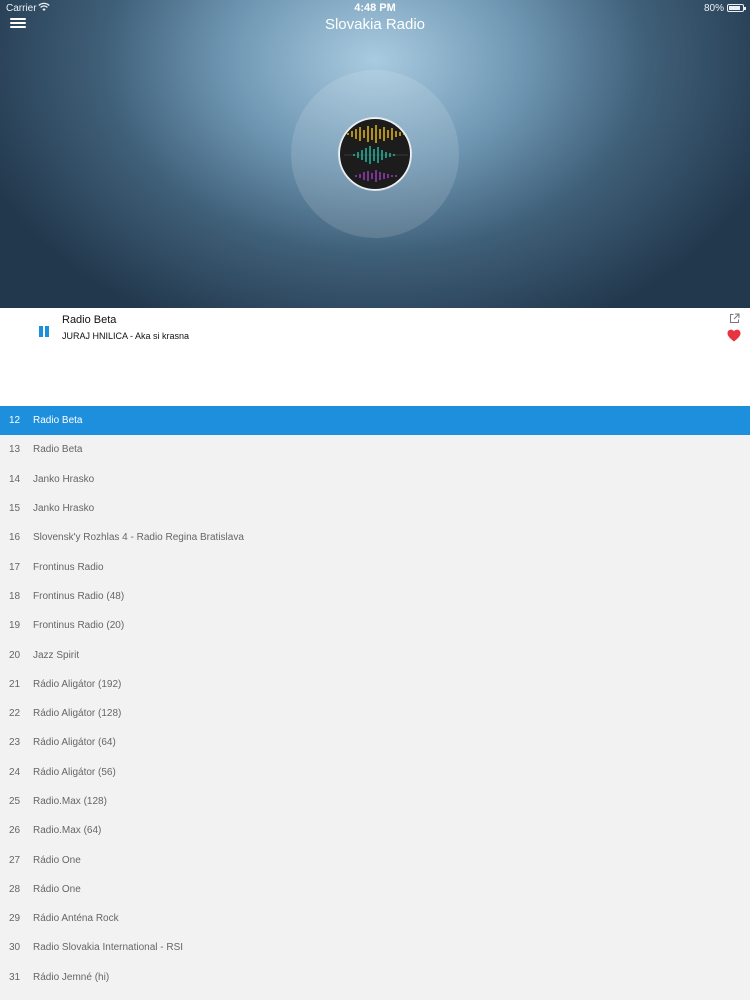 The width and height of the screenshot is (750, 1000). I want to click on status-bar: Carrier 4:48 PM 80%, so click(375, 8).